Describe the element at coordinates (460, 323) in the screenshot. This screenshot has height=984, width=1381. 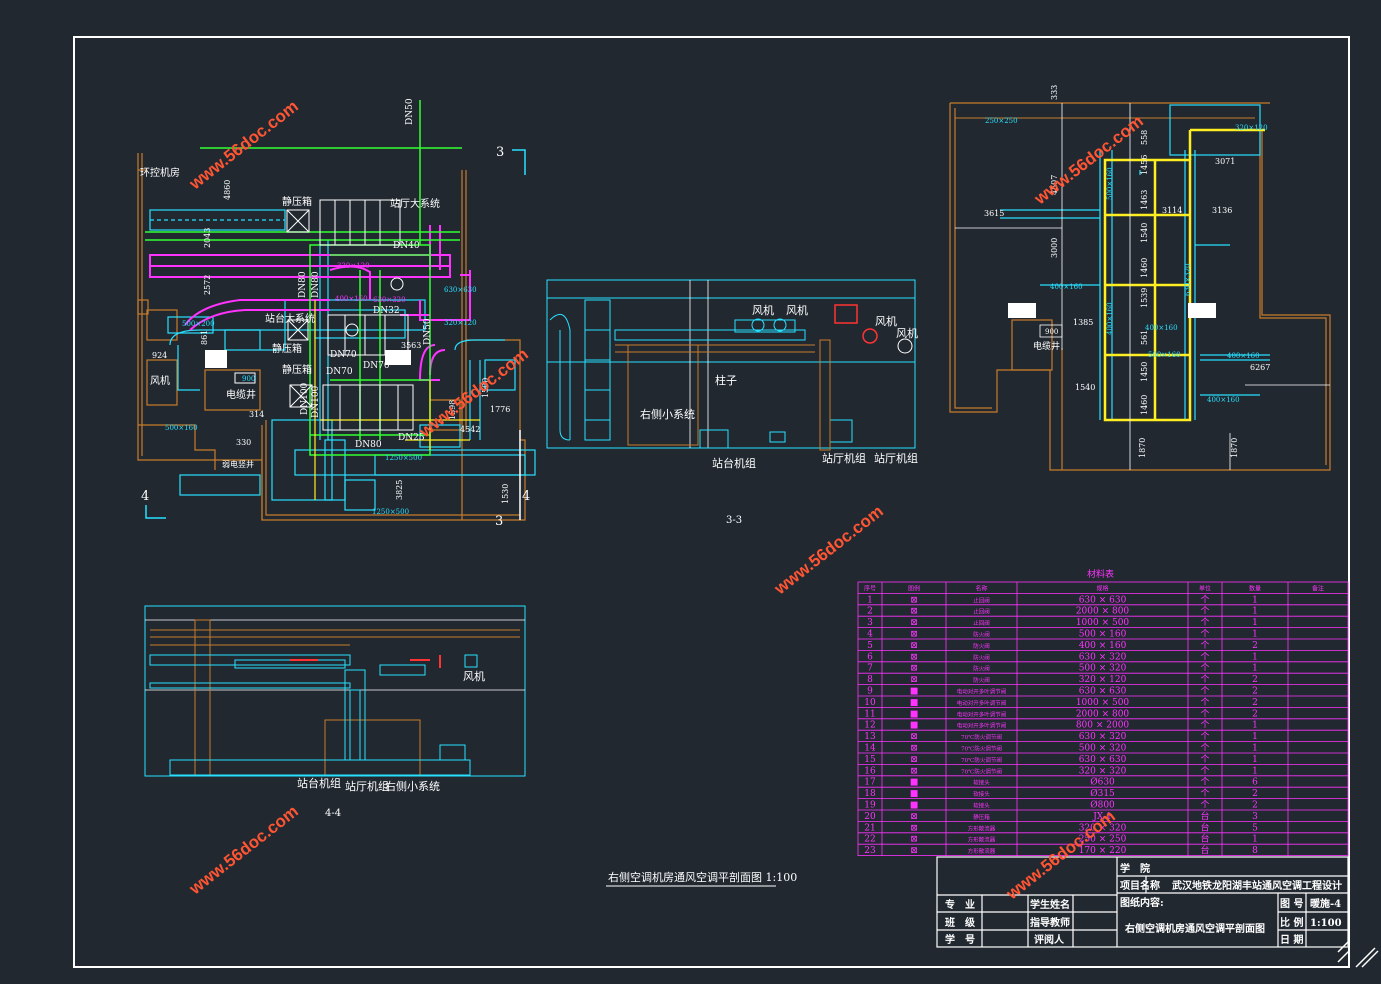
I see `duct-label: 320×120` at that location.